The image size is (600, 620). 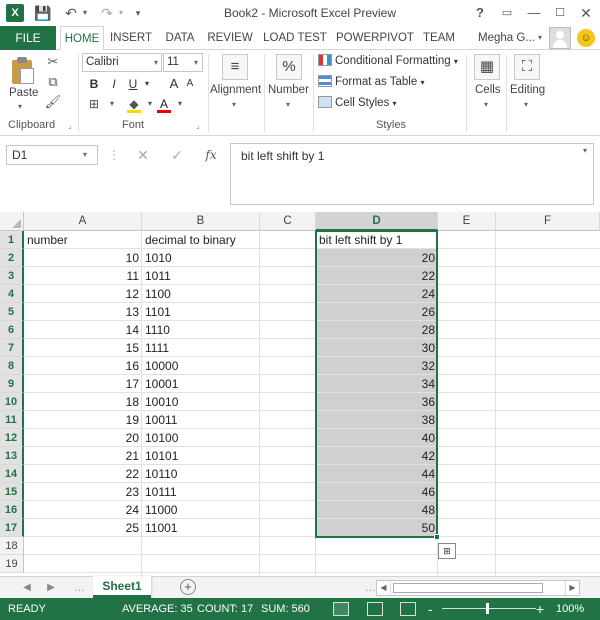 I want to click on scroll-left-icon: ◀, so click(x=384, y=588).